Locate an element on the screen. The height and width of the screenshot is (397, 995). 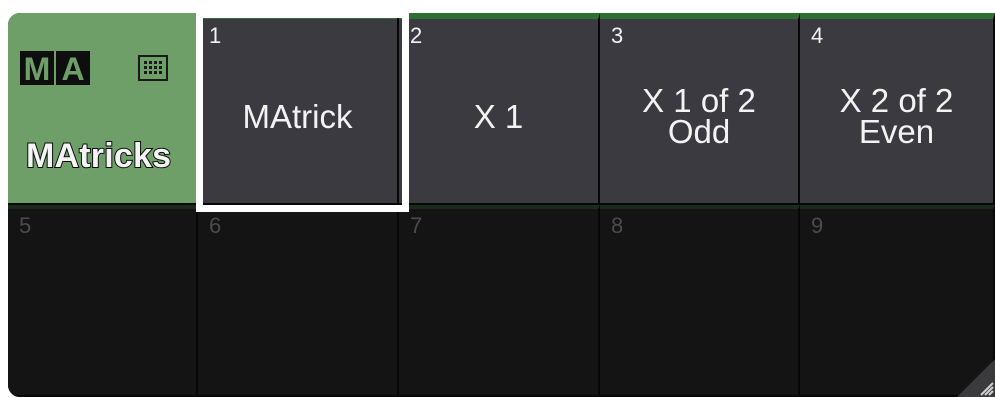
pool-cell-8: 8 is located at coordinates (700, 301).